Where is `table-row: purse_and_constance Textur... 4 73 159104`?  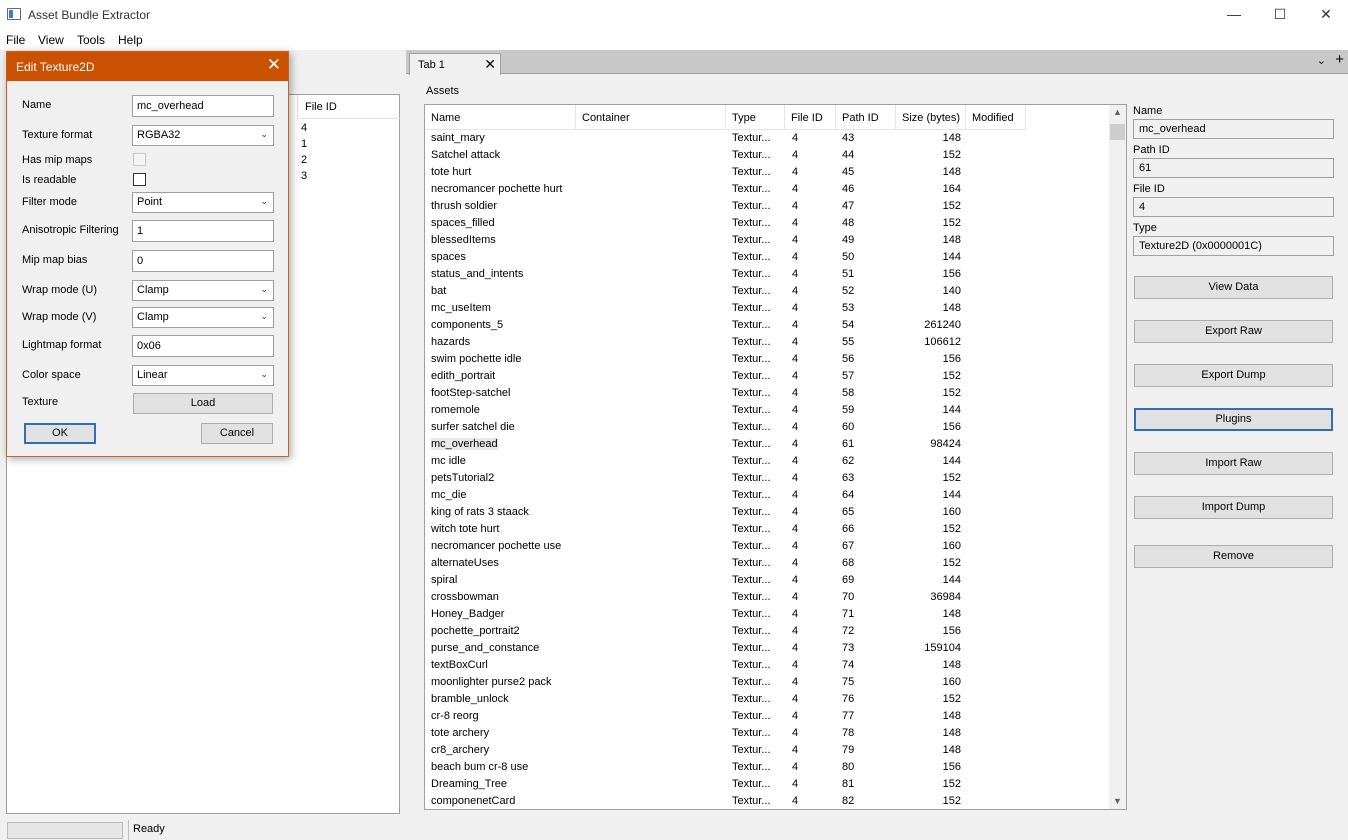
table-row: purse_and_constance Textur... 4 73 159104 is located at coordinates (767, 648).